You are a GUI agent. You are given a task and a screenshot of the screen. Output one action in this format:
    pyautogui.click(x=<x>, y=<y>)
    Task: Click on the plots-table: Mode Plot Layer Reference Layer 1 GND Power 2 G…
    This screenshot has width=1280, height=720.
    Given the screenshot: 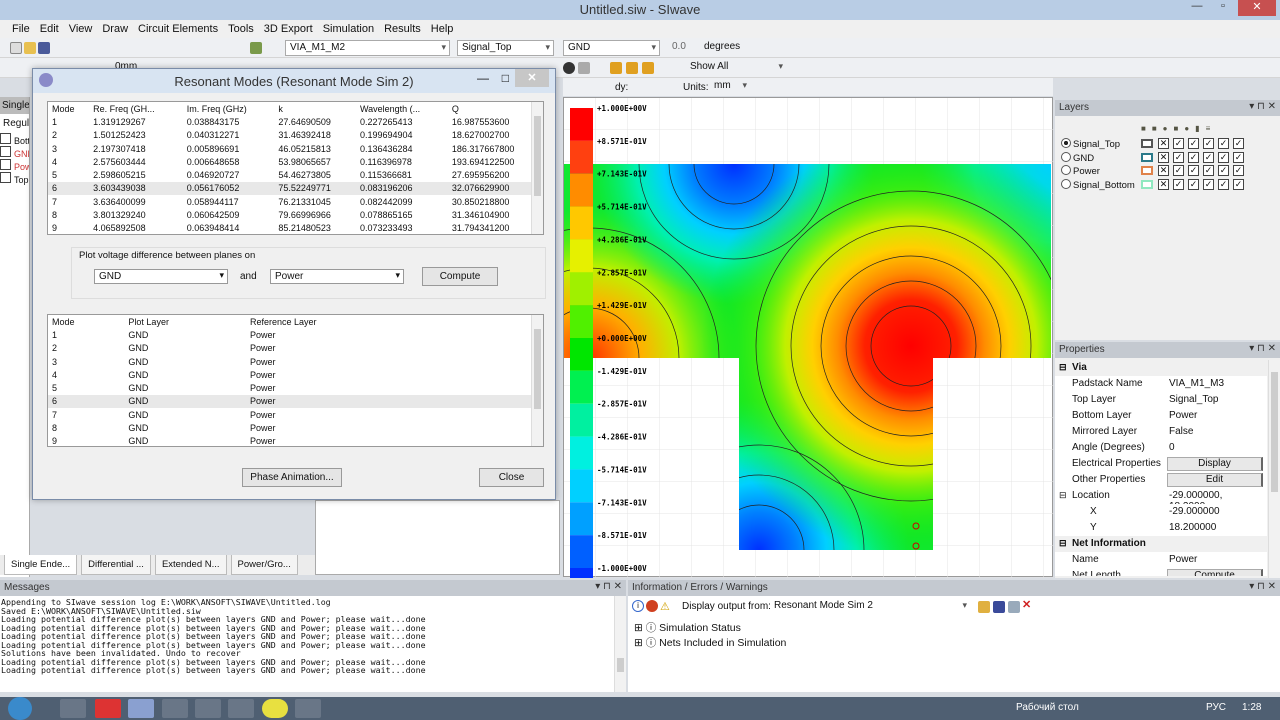 What is the action you would take?
    pyautogui.click(x=295, y=380)
    